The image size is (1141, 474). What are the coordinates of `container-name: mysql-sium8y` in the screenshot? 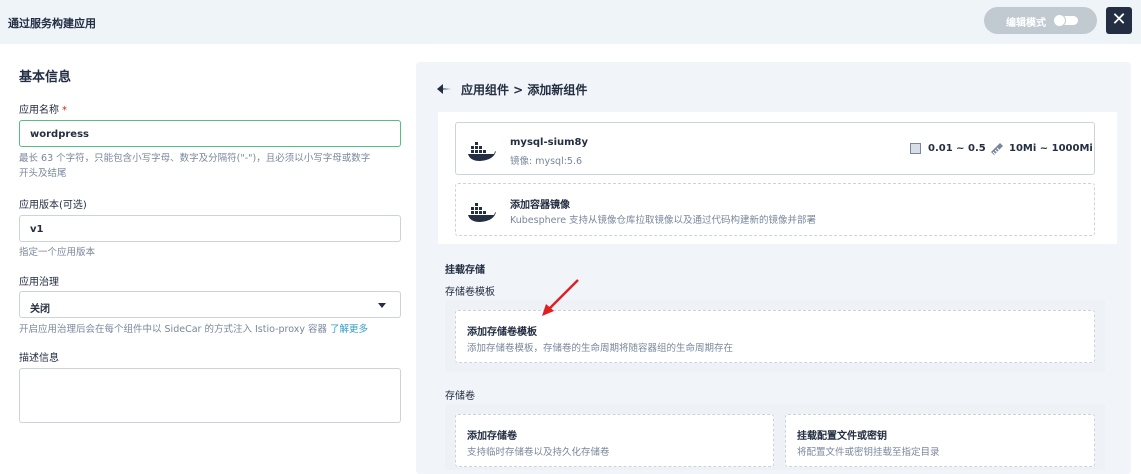 It's located at (549, 142).